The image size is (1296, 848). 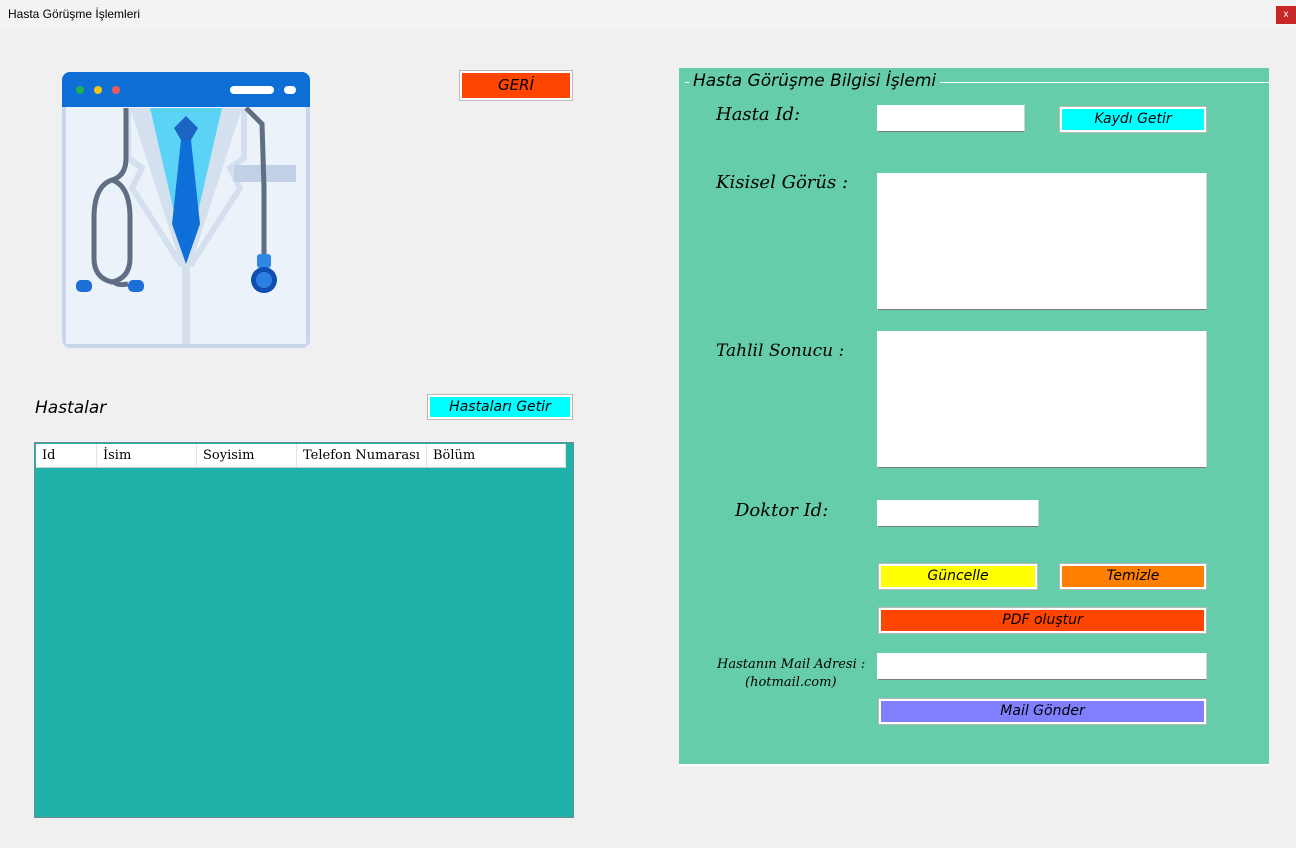 I want to click on column-header-surname: Soyisim, so click(x=247, y=455).